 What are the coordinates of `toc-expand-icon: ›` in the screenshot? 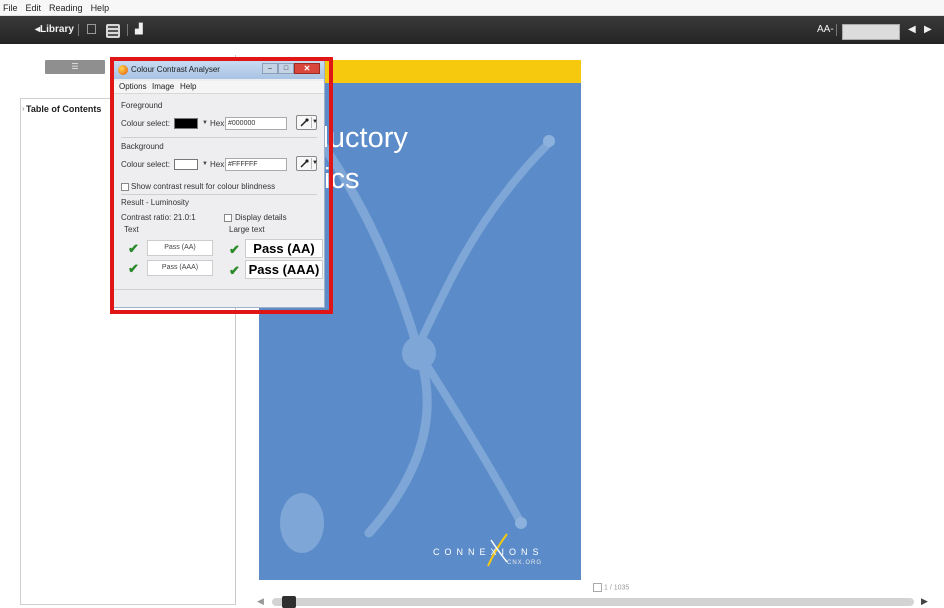 It's located at (23, 108).